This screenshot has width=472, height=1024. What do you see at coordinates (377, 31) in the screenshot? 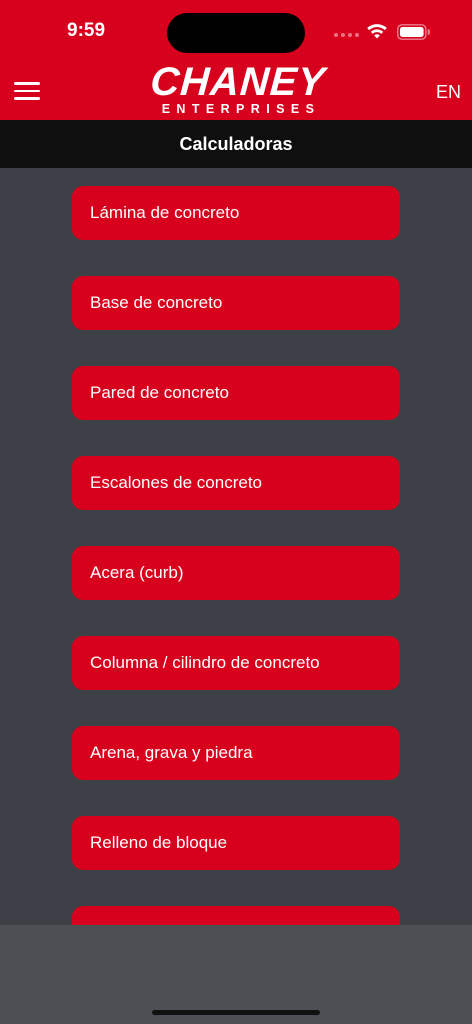
I see `wifi-icon` at bounding box center [377, 31].